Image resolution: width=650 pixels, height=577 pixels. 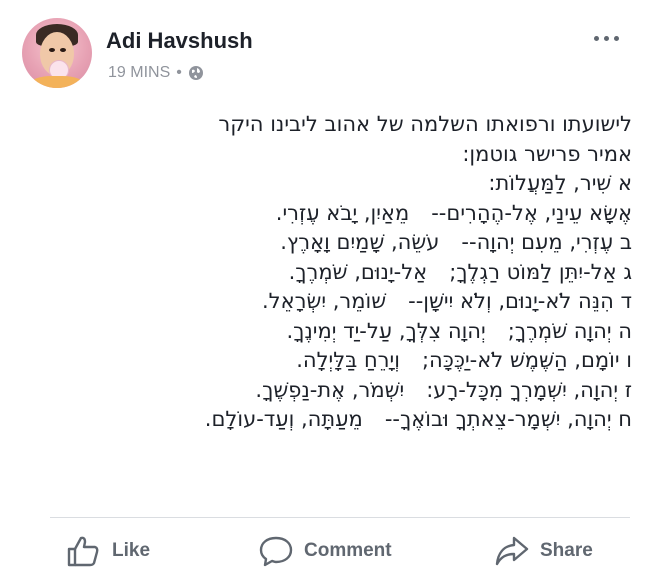 I want to click on verse-part: יִשְׁמֹר, אֶת-נַפְשֶׁךָ., so click(x=330, y=389).